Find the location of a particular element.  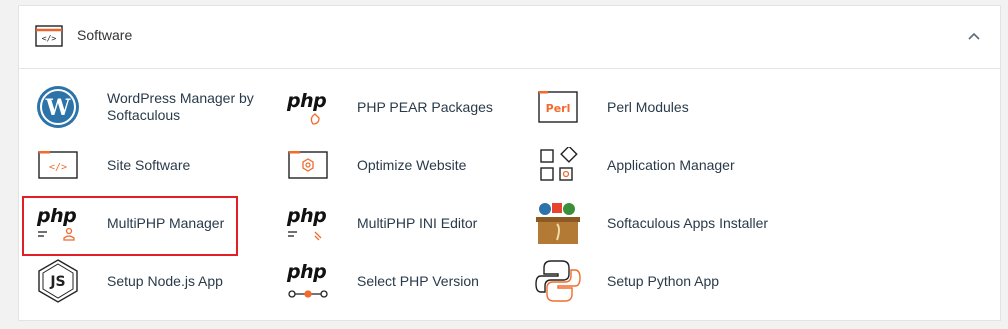

setup-python-app-link: Setup Python App is located at coordinates (627, 281).